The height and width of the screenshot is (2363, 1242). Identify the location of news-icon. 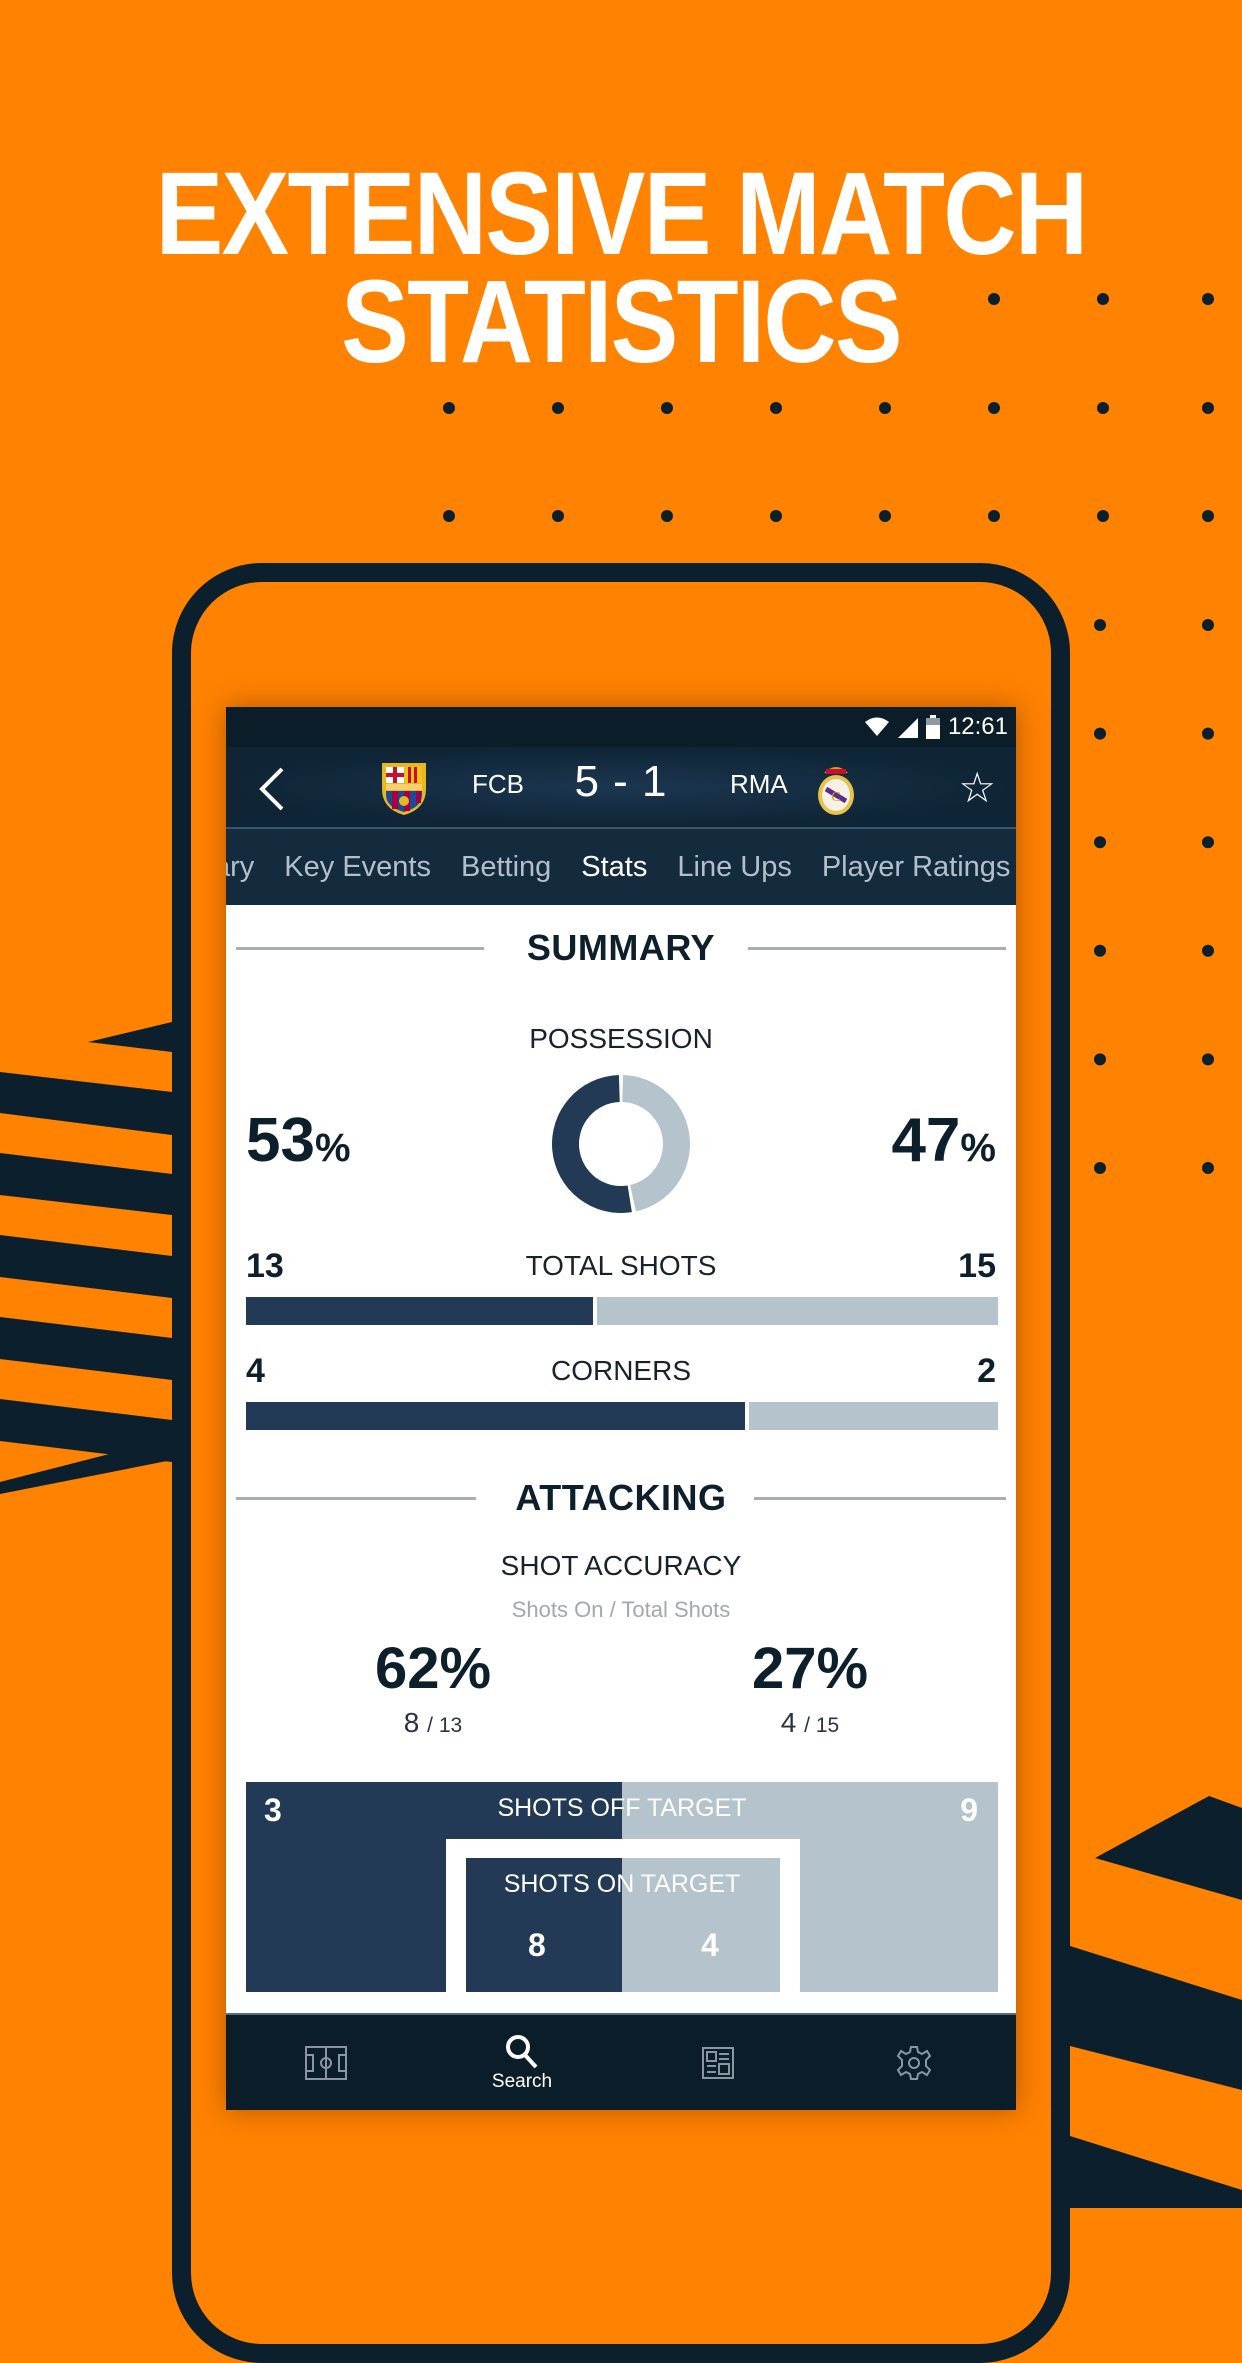
(718, 2062).